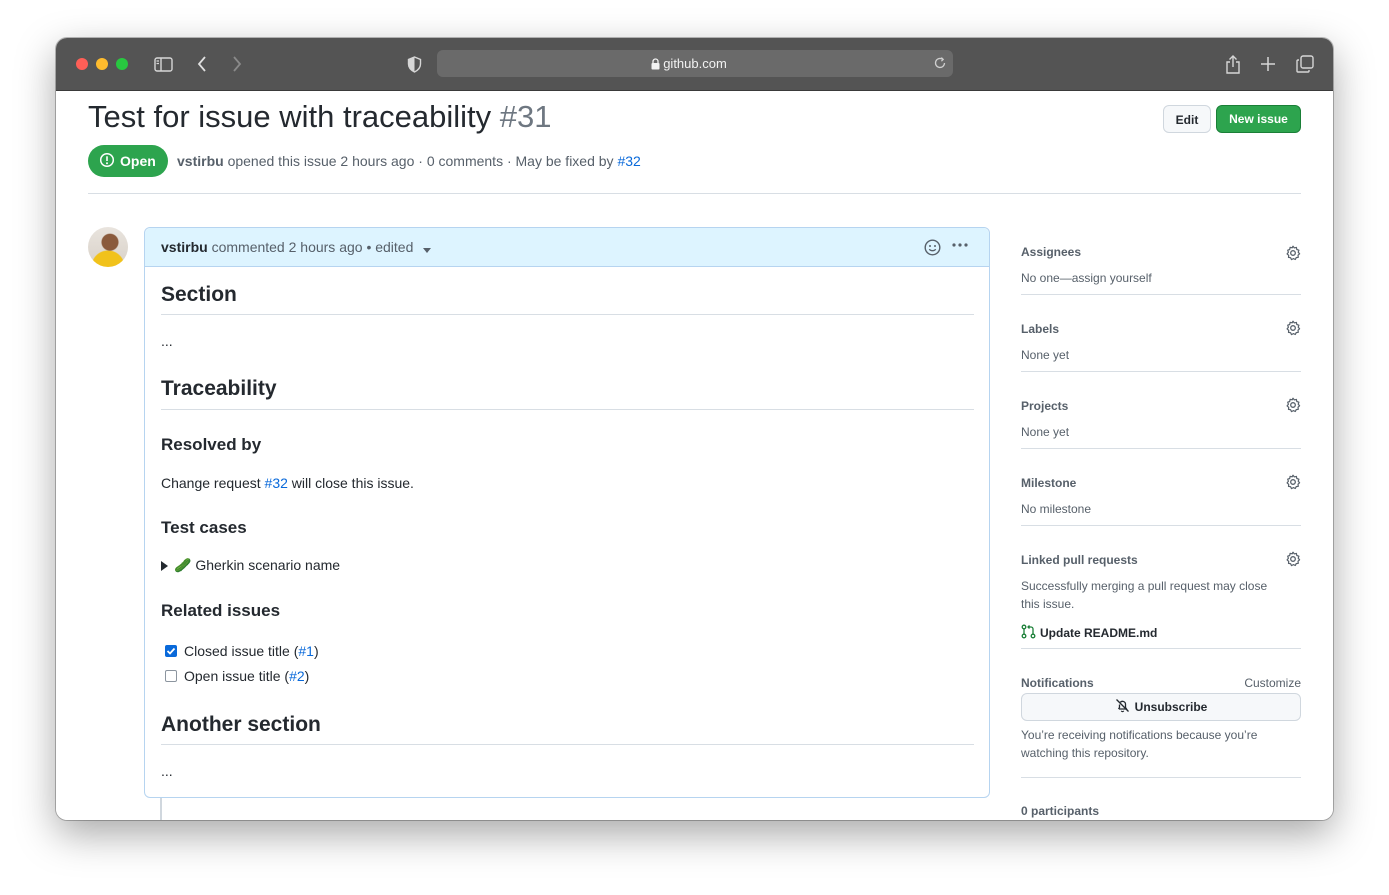 This screenshot has height=895, width=1389. What do you see at coordinates (1044, 406) in the screenshot?
I see `projects-heading: Projects` at bounding box center [1044, 406].